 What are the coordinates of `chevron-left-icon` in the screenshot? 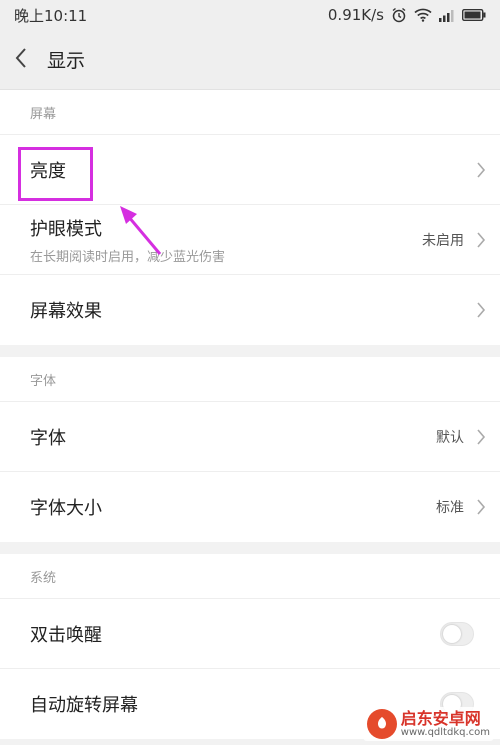 It's located at (21, 60).